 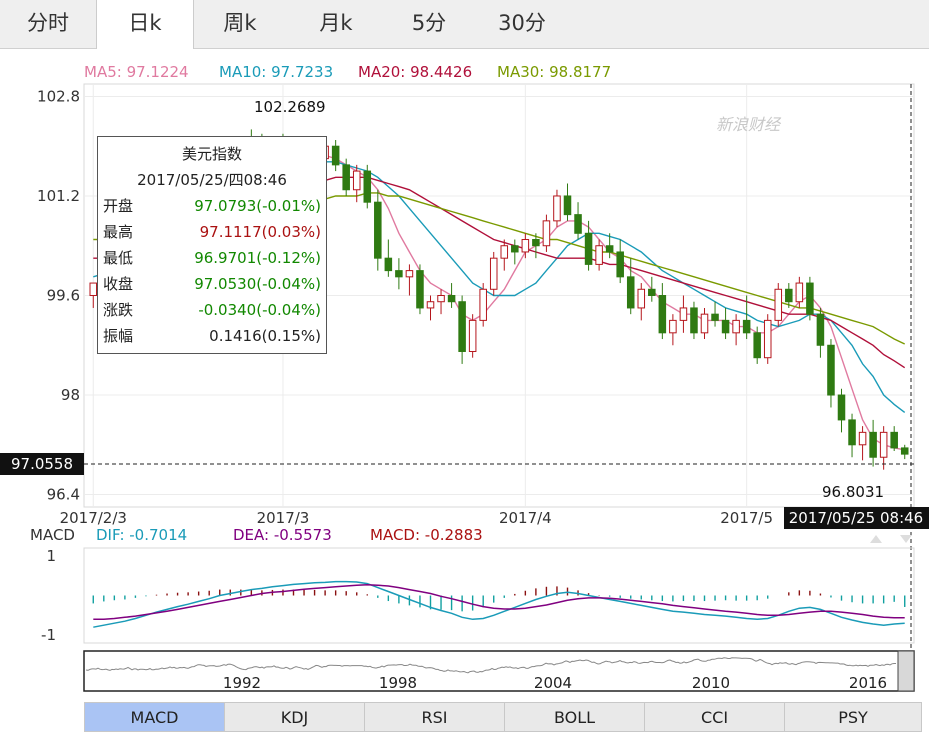 What do you see at coordinates (51, 556) in the screenshot?
I see `macd-y-tick-label: 1` at bounding box center [51, 556].